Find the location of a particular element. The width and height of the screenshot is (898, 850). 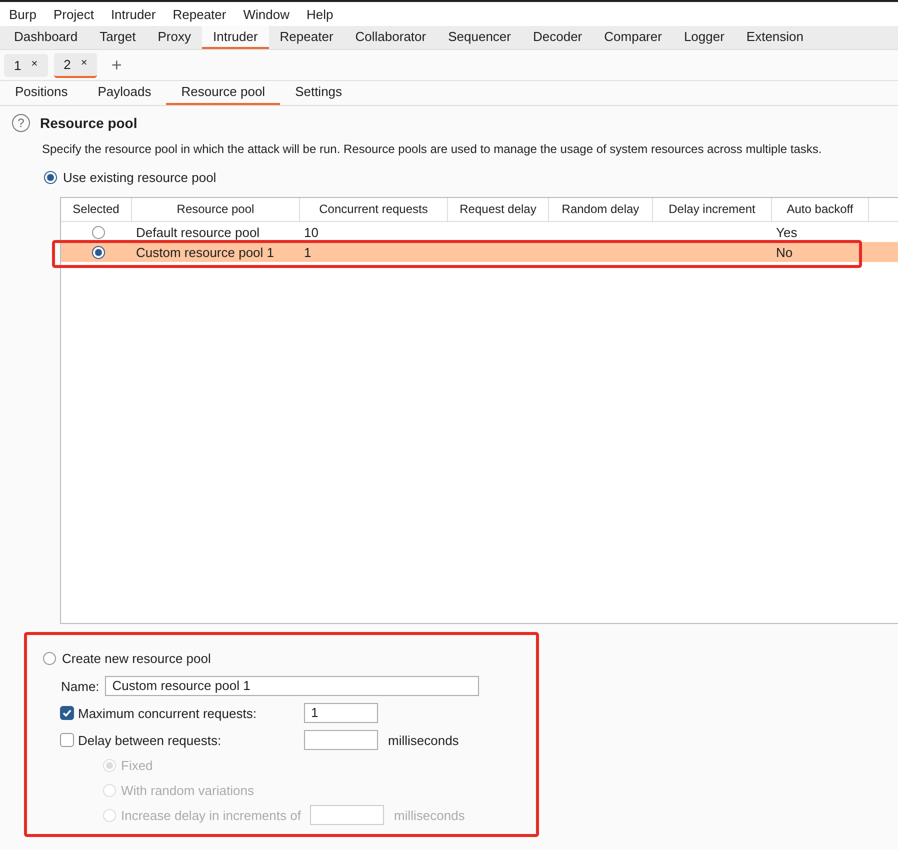

menu-item: Window is located at coordinates (266, 14).